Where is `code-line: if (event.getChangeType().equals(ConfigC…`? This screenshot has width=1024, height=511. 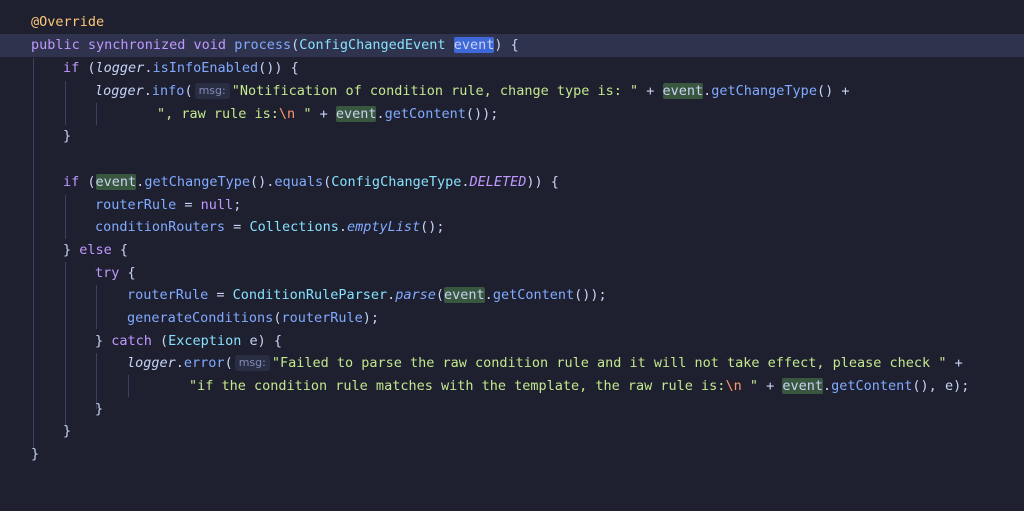 code-line: if (event.getChangeType().equals(ConfigC… is located at coordinates (512, 182).